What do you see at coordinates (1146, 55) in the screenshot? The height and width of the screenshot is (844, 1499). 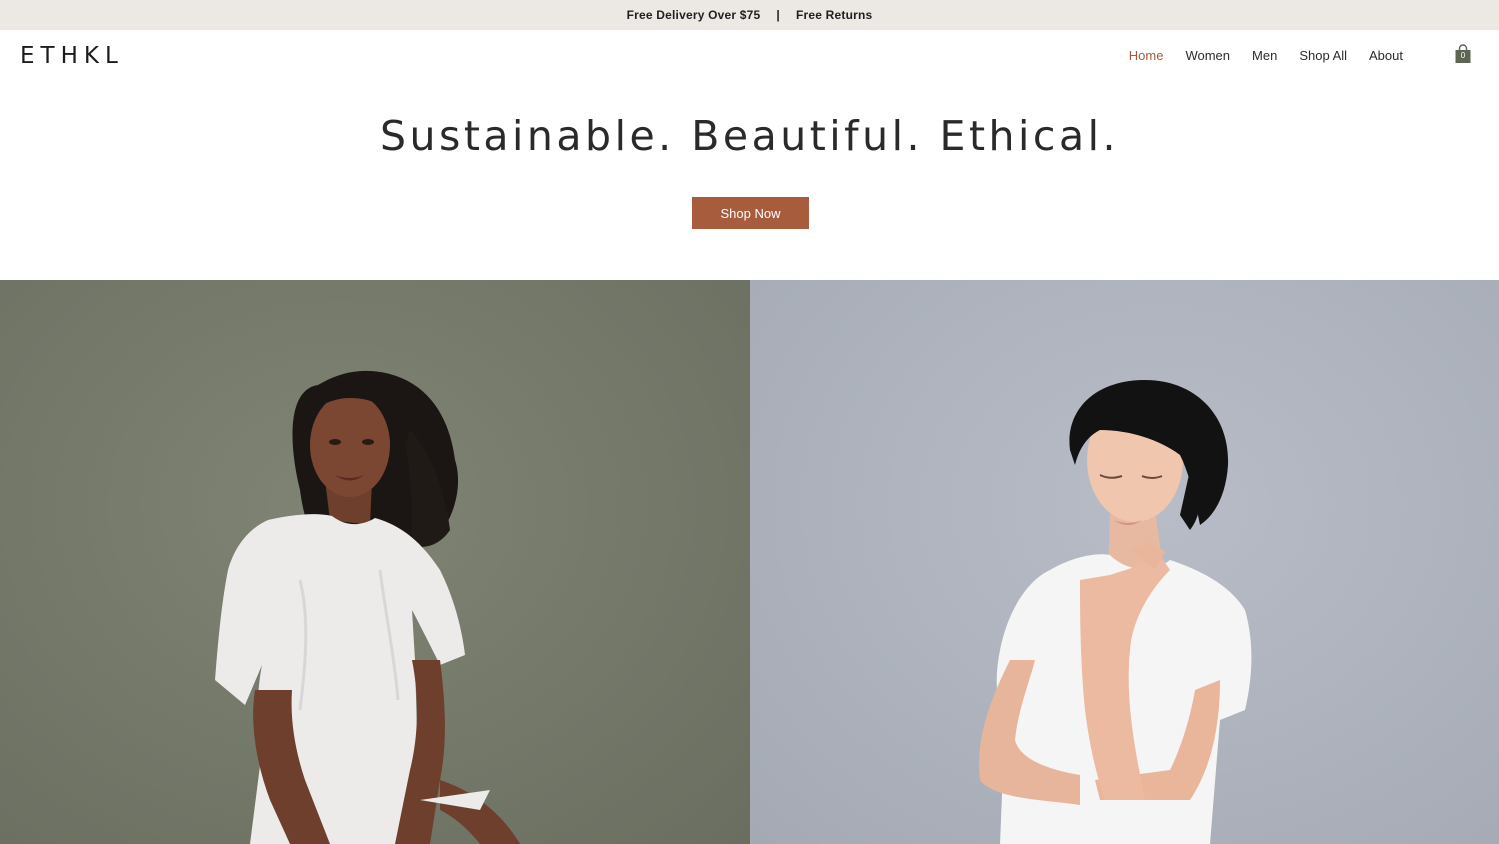 I see `nav-item-home: Home` at bounding box center [1146, 55].